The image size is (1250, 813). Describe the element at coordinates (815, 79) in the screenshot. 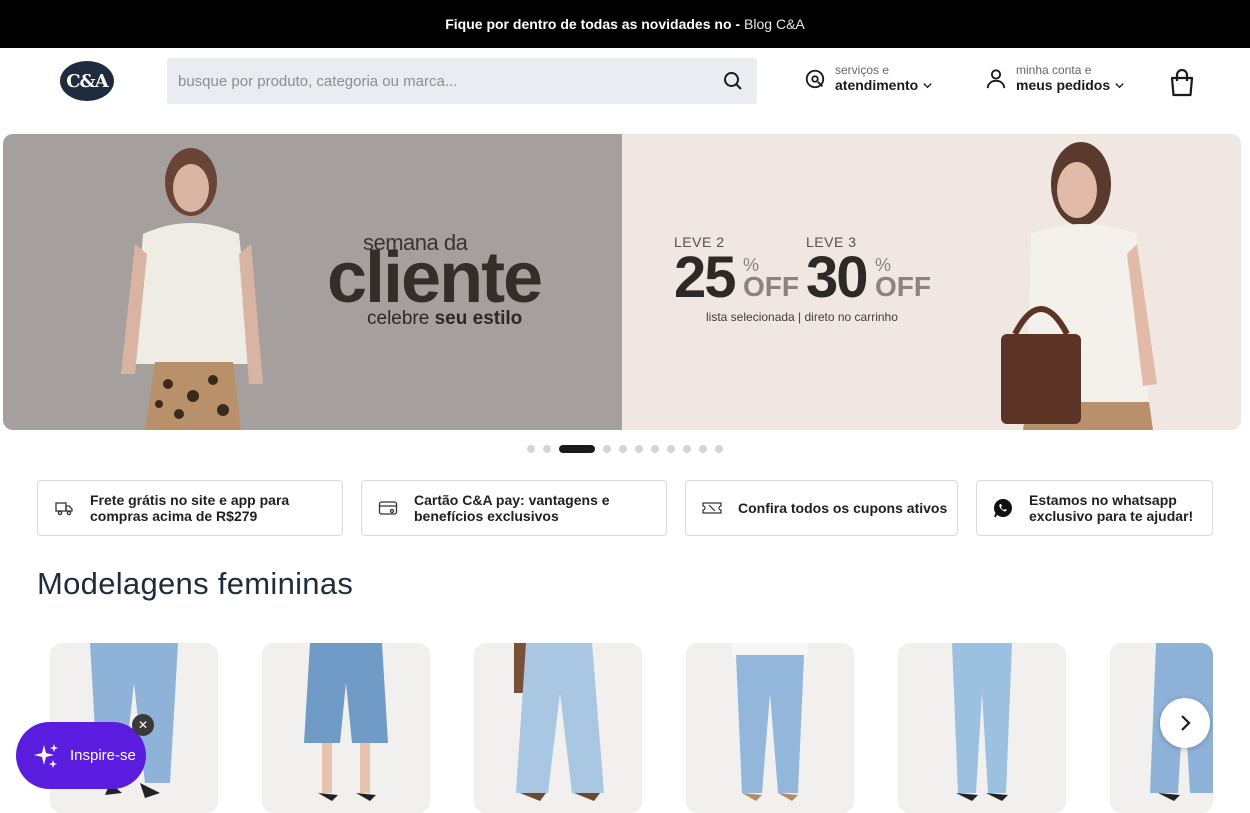

I see `support-icon` at that location.